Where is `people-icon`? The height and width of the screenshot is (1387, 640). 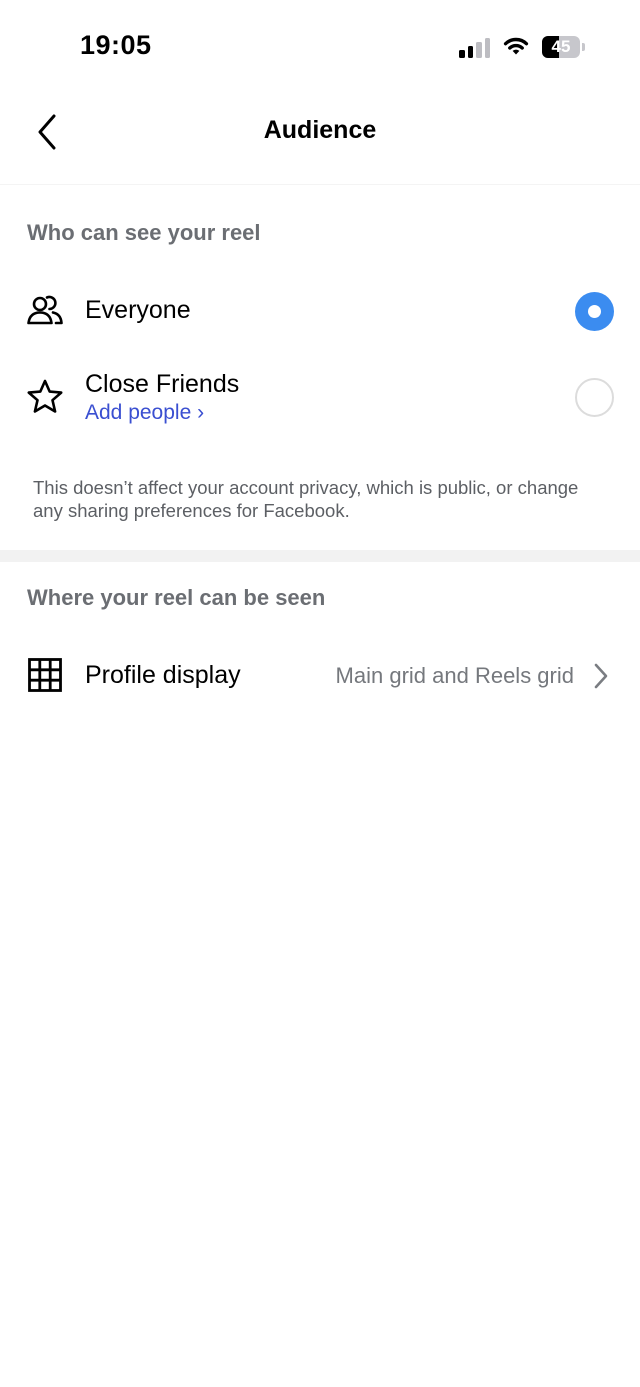 people-icon is located at coordinates (45, 310).